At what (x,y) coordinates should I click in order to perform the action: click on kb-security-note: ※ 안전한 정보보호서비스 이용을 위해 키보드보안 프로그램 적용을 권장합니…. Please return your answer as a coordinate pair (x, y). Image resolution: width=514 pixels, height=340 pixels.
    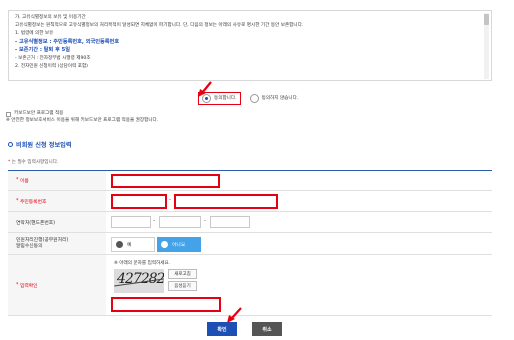
    Looking at the image, I should click on (82, 121).